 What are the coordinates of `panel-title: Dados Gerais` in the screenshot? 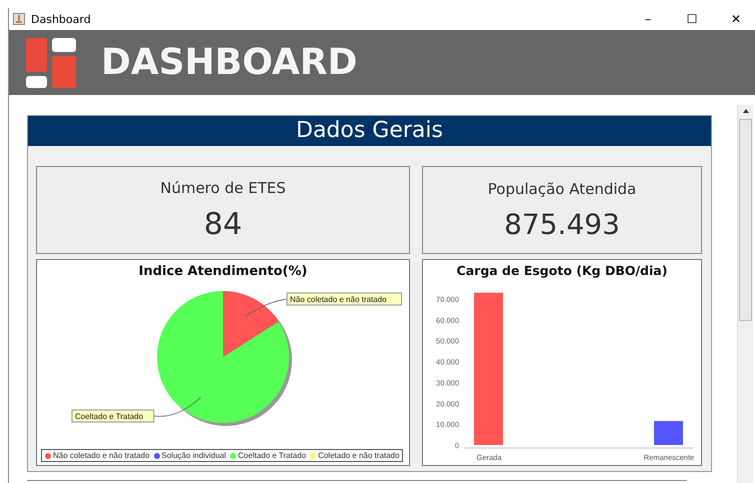 It's located at (369, 131).